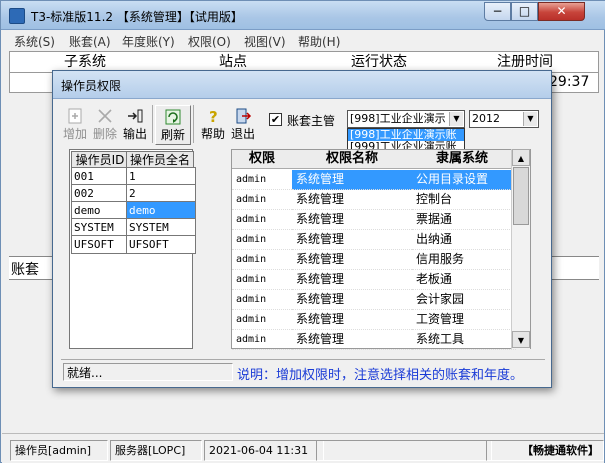 The height and width of the screenshot is (463, 605). What do you see at coordinates (135, 124) in the screenshot?
I see `output-button: 输出` at bounding box center [135, 124].